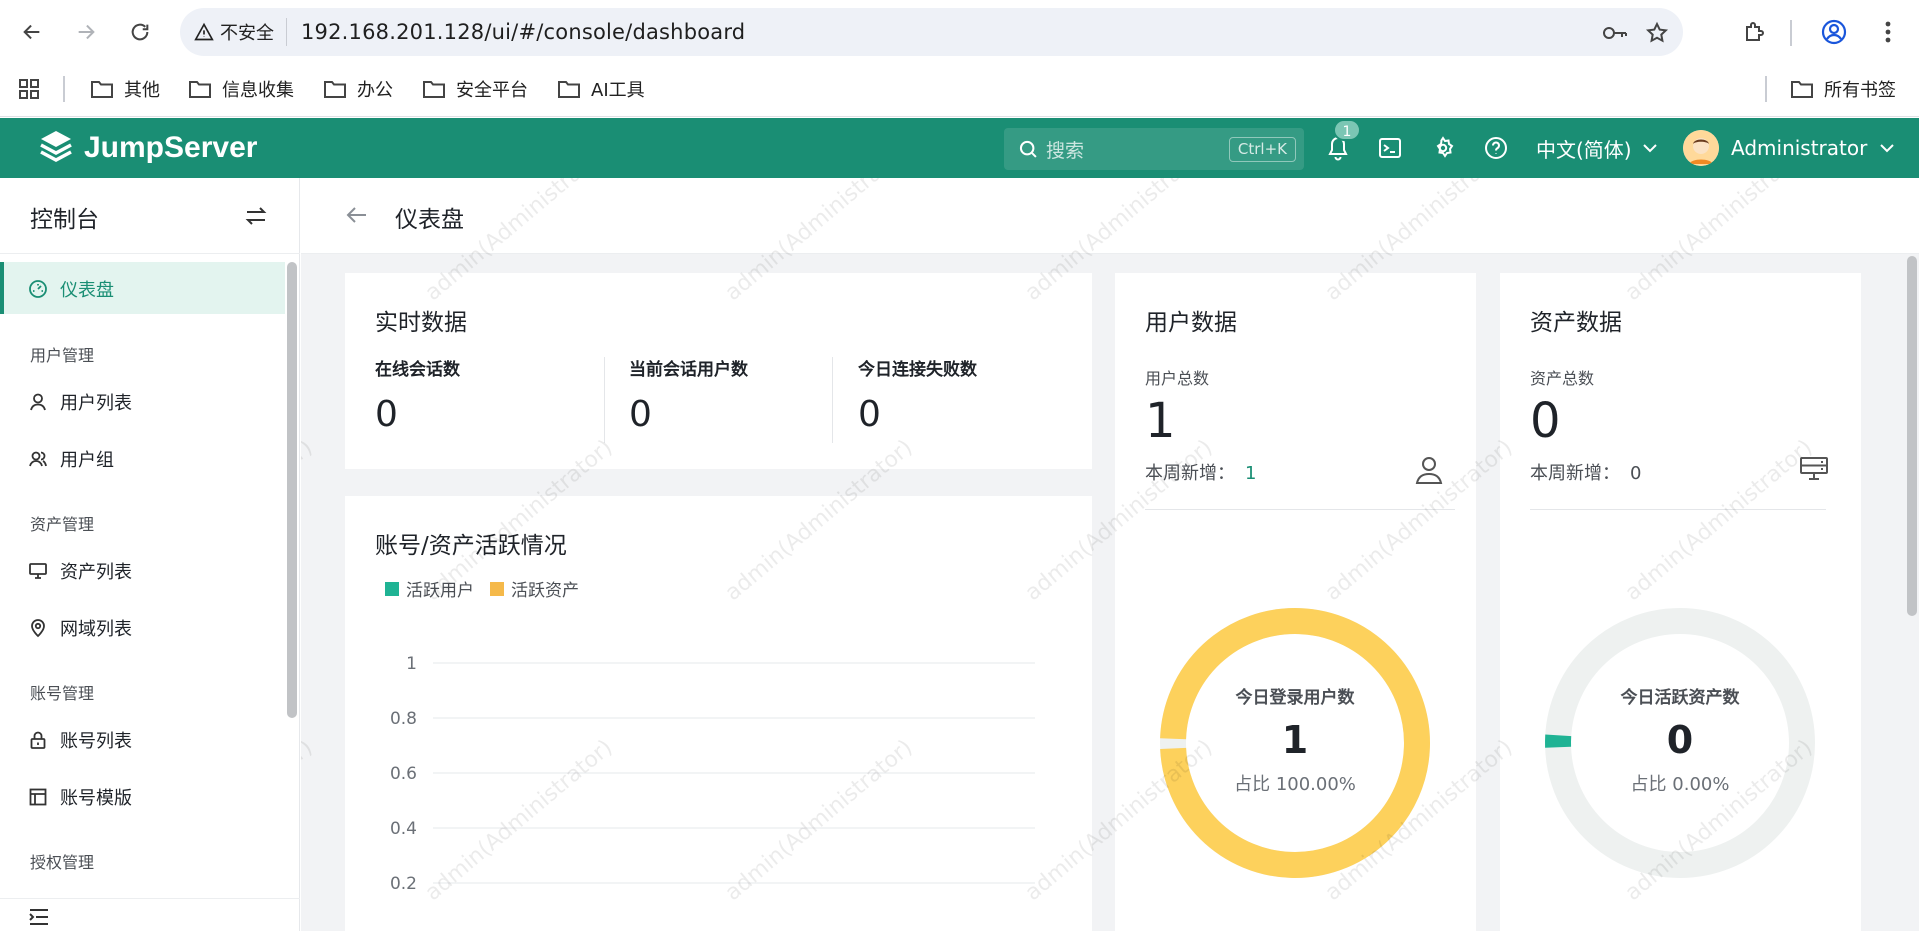 This screenshot has width=1919, height=931. Describe the element at coordinates (1028, 149) in the screenshot. I see `search-icon` at that location.